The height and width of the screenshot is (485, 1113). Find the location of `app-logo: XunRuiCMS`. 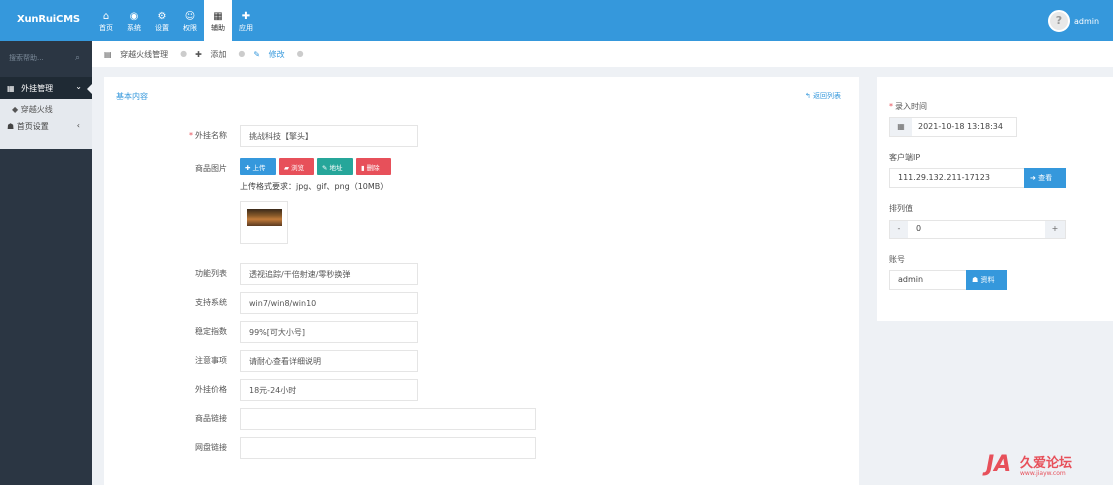

app-logo: XunRuiCMS is located at coordinates (48, 19).